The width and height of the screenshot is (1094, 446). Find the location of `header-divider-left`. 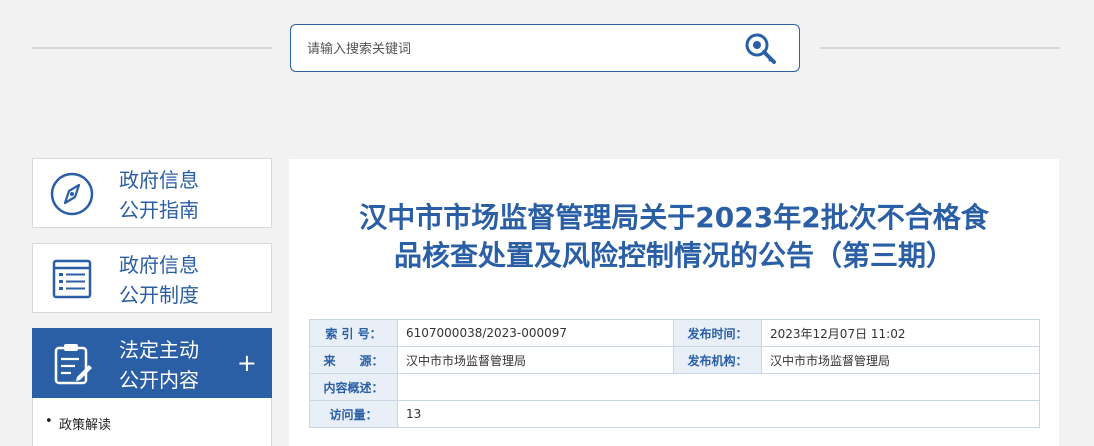

header-divider-left is located at coordinates (152, 48).